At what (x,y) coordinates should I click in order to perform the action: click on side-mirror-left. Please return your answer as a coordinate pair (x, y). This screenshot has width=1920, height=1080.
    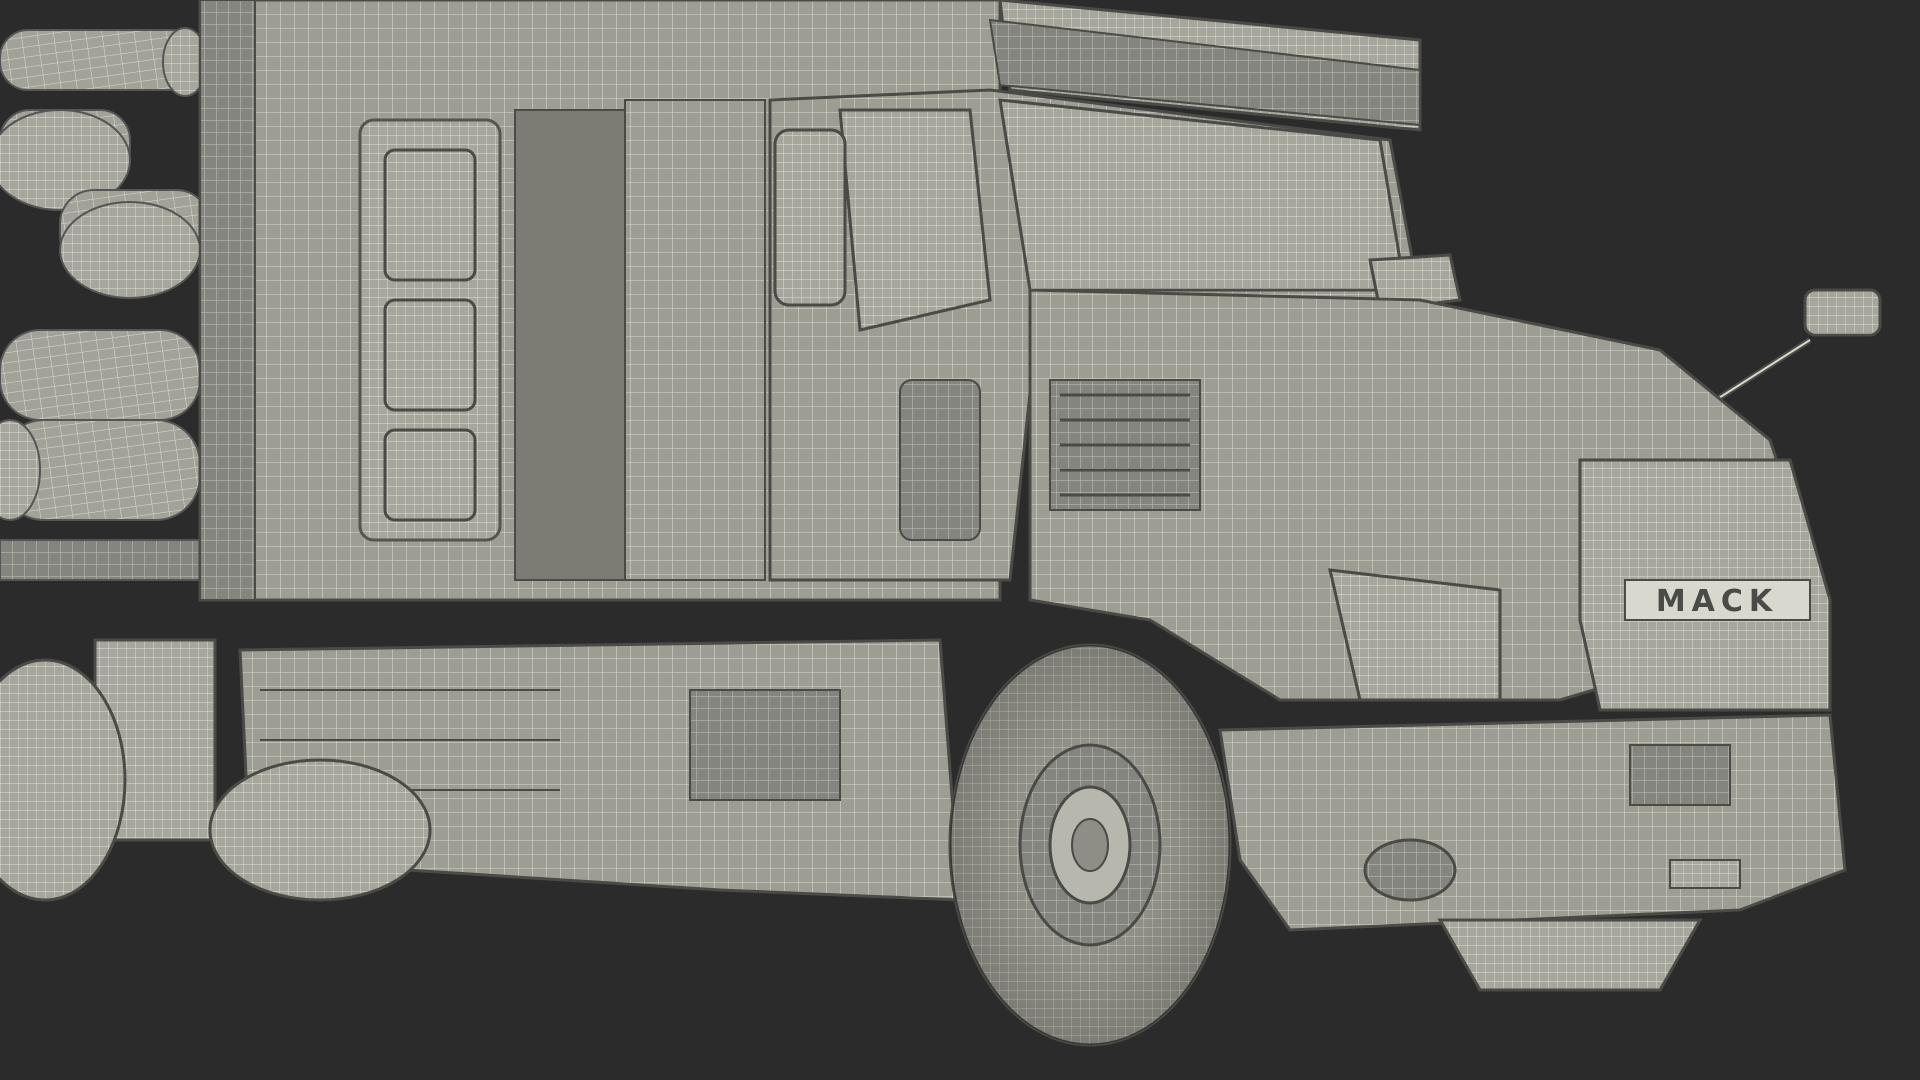
    Looking at the image, I should click on (810, 217).